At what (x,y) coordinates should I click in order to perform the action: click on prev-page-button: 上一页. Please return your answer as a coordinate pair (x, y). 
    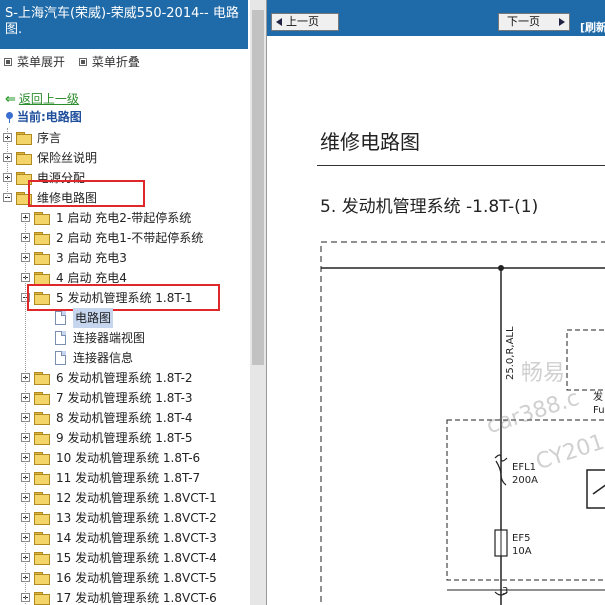
    Looking at the image, I should click on (305, 22).